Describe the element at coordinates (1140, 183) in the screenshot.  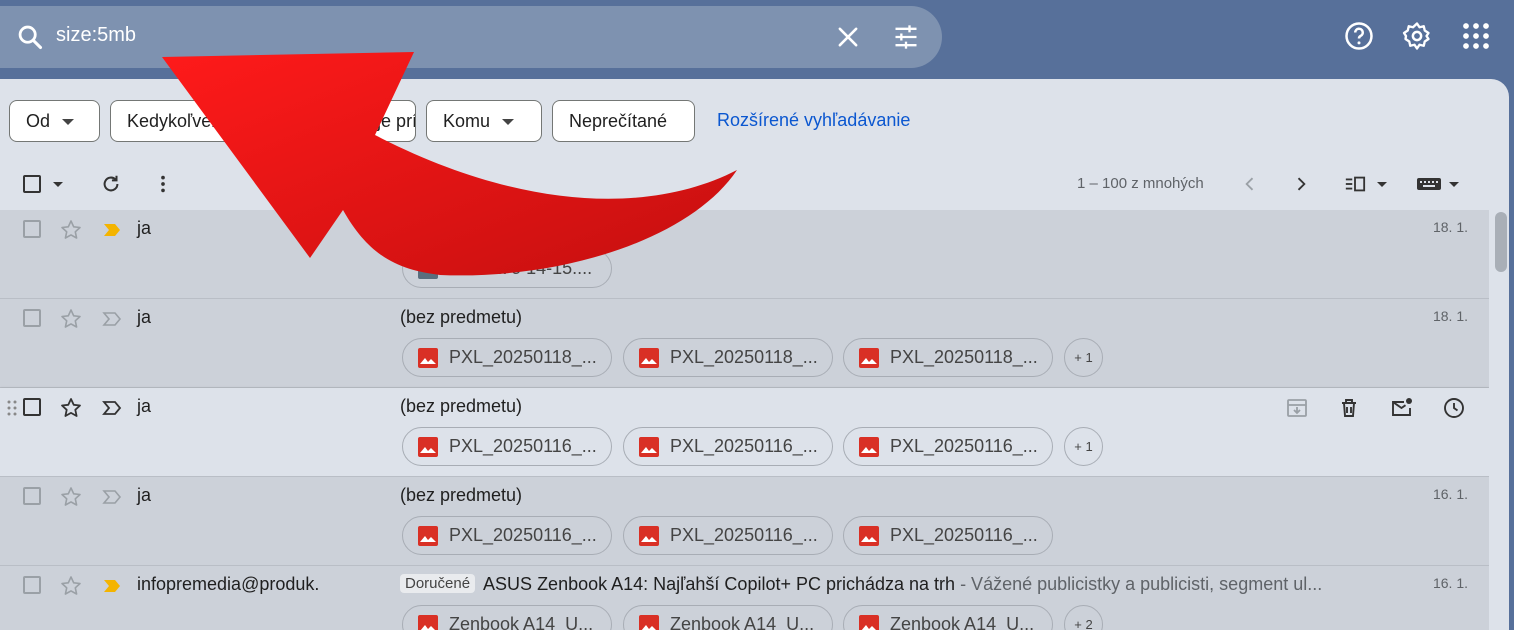
I see `pagination-text: 1 – 100 z mnohých` at that location.